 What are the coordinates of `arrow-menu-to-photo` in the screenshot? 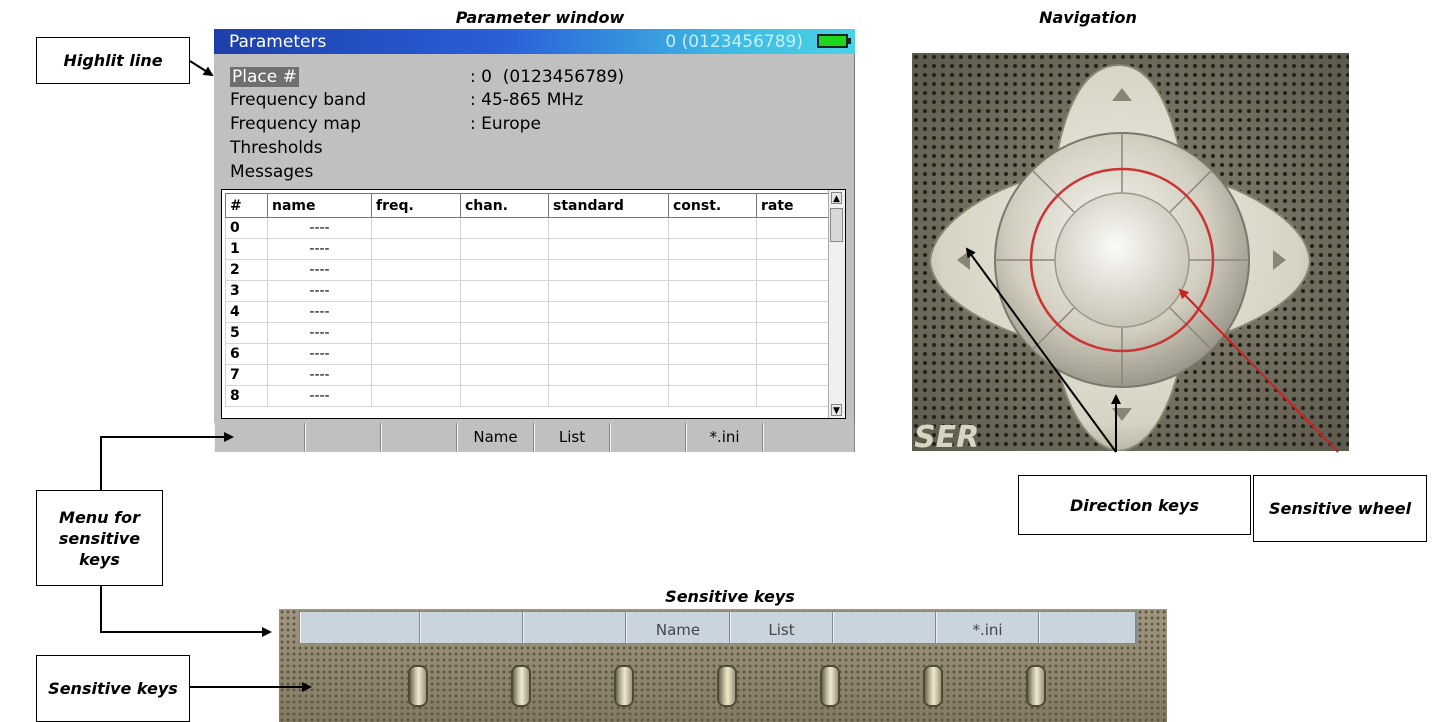 It's located at (186, 611).